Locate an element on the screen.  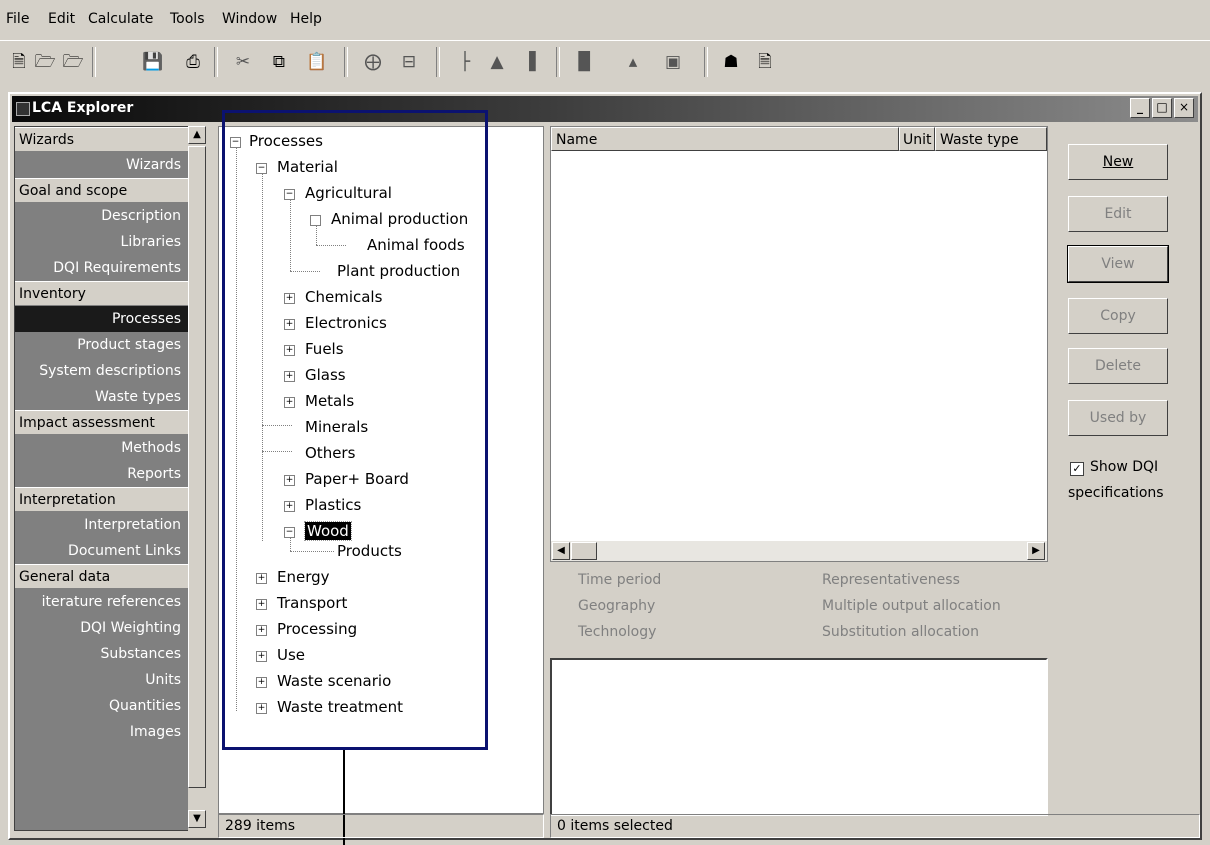
scroll-right-icon: ▶ is located at coordinates (1036, 551).